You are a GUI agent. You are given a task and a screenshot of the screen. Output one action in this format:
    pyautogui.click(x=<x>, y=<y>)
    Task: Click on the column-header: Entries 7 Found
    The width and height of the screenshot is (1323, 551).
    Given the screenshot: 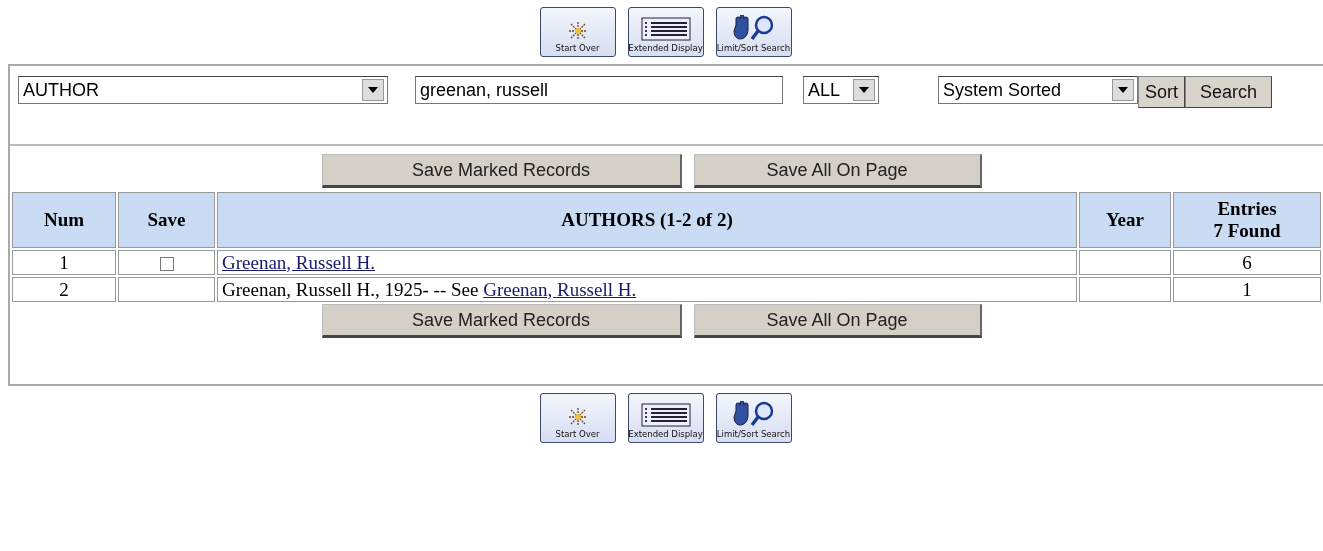 What is the action you would take?
    pyautogui.click(x=1247, y=220)
    